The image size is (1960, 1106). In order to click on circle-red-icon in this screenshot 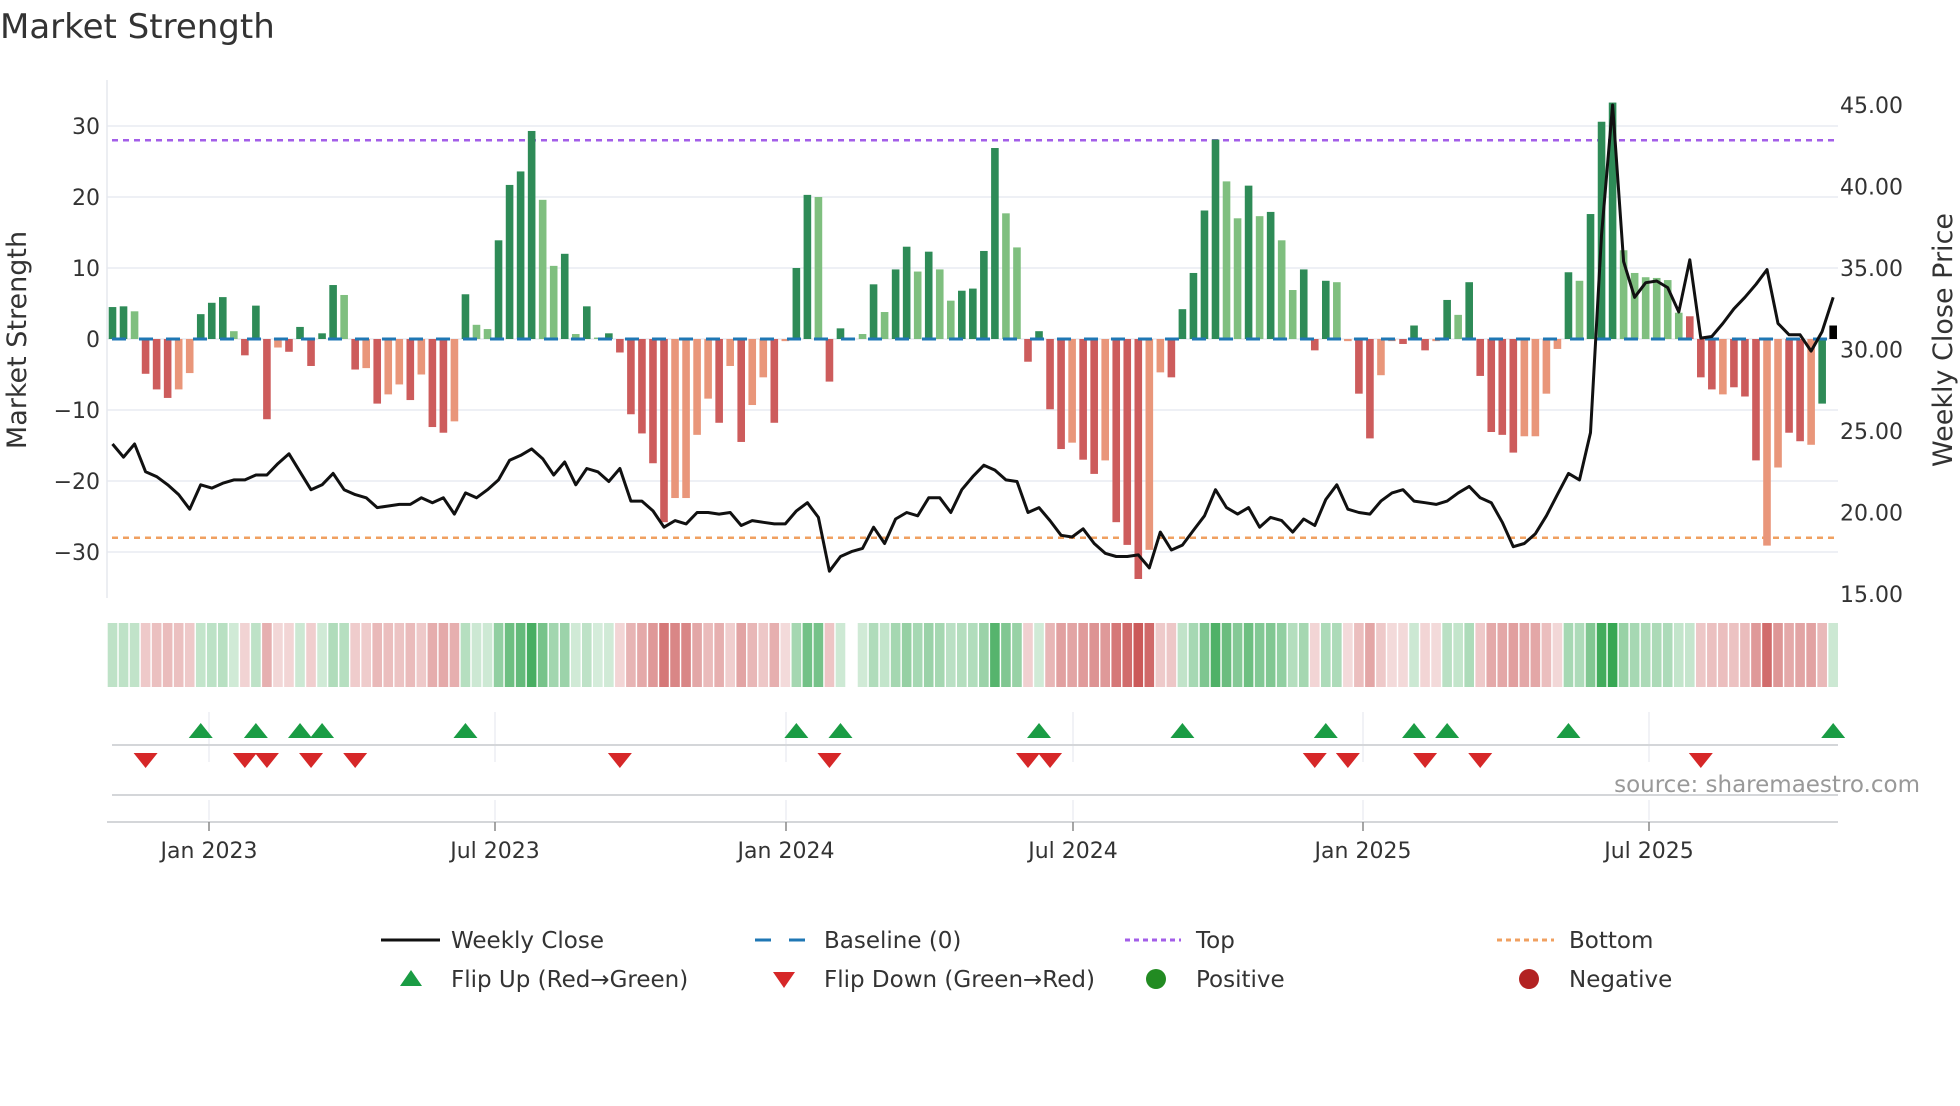, I will do `click(1529, 979)`.